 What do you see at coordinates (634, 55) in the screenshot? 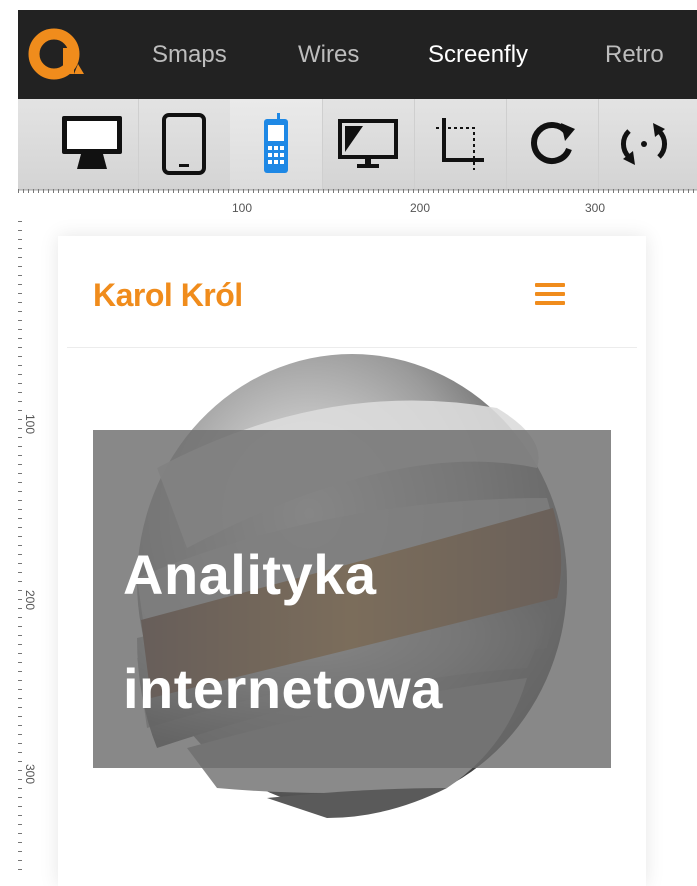
I see `nav-item-retro: Retro` at bounding box center [634, 55].